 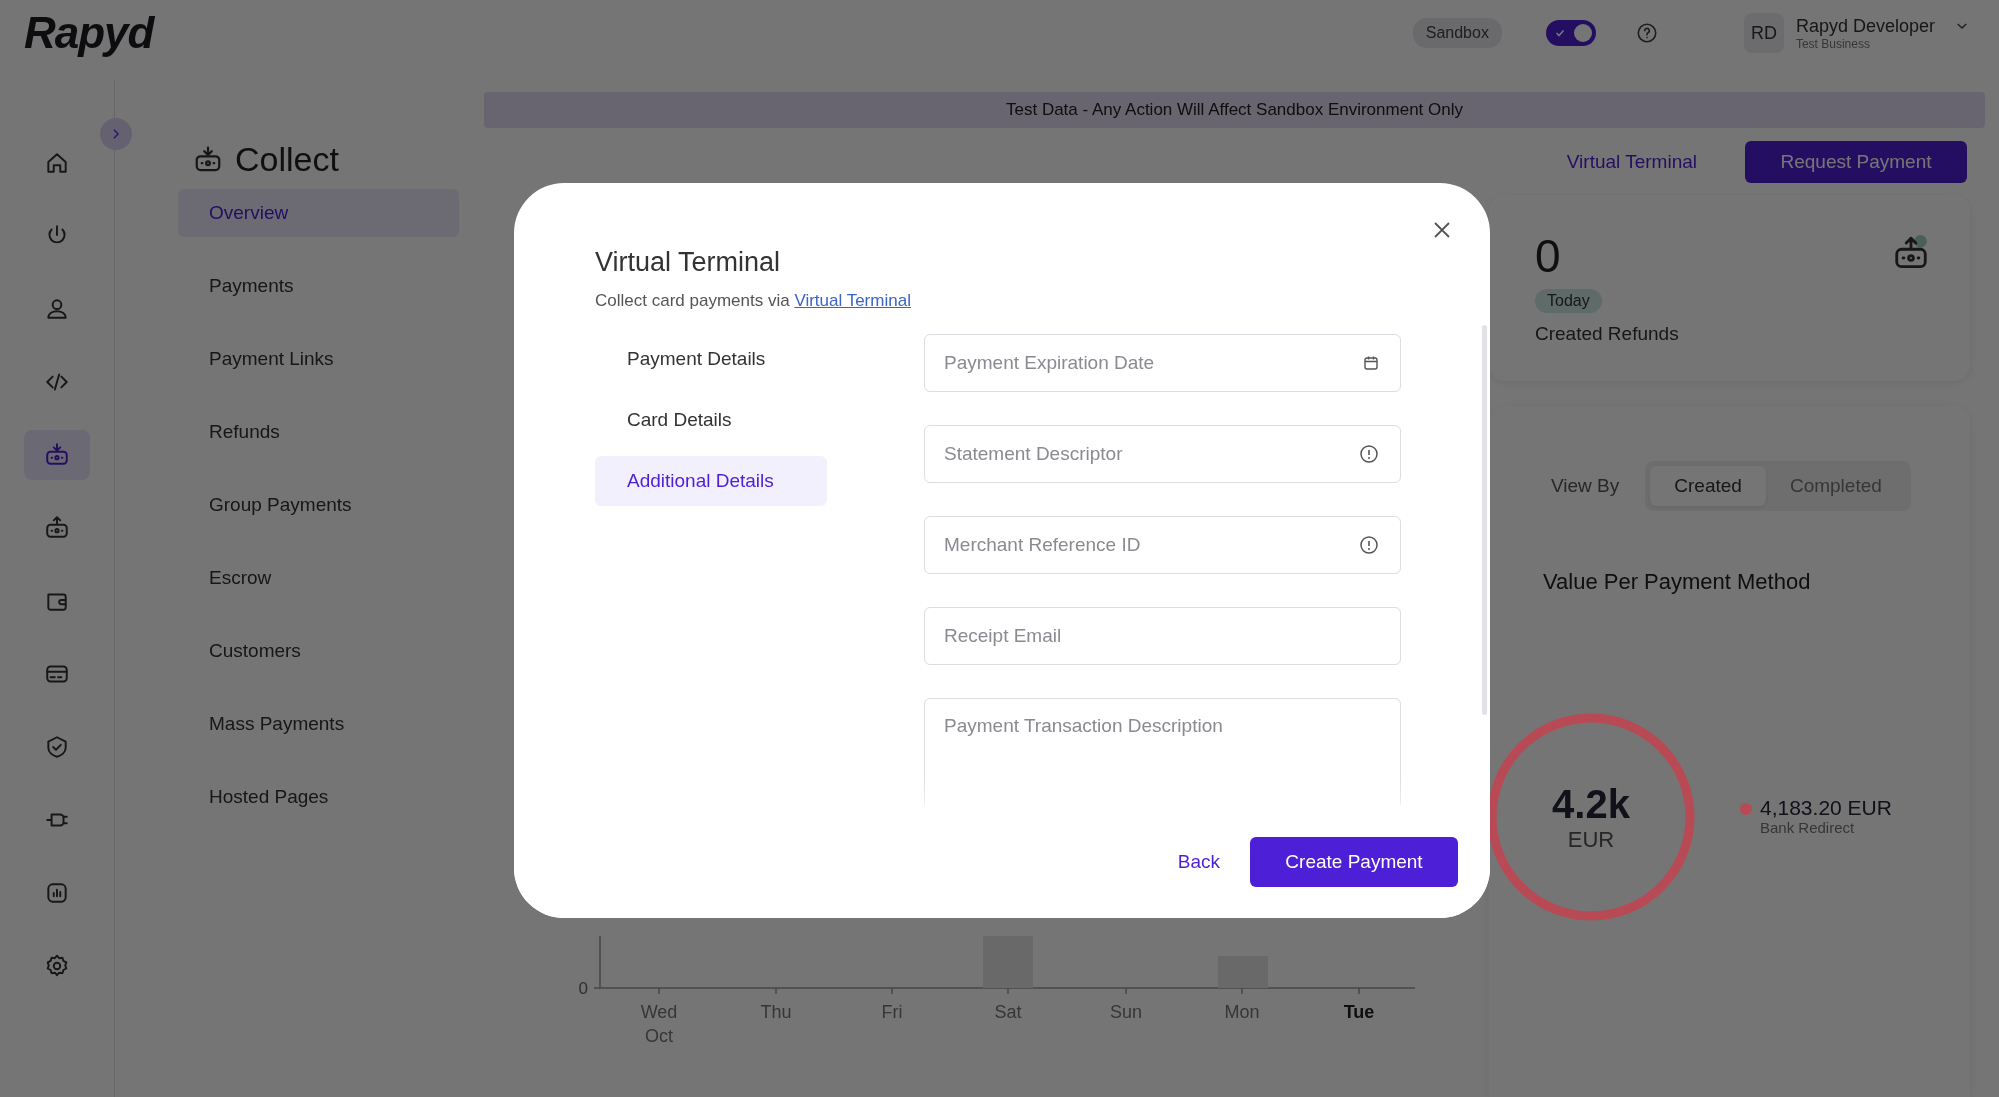 I want to click on dialog-title: Virtual Terminal, so click(x=688, y=262).